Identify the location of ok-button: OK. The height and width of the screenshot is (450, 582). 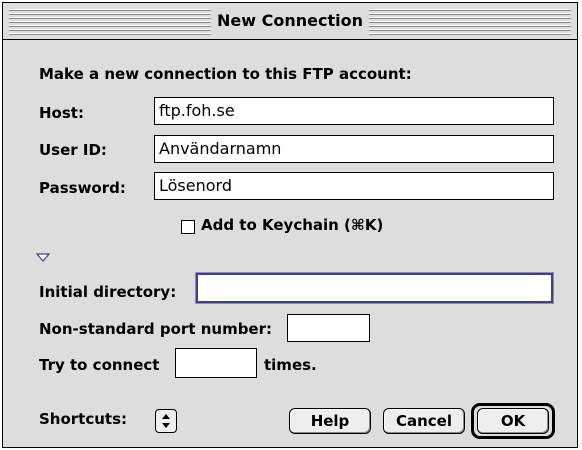
(513, 421).